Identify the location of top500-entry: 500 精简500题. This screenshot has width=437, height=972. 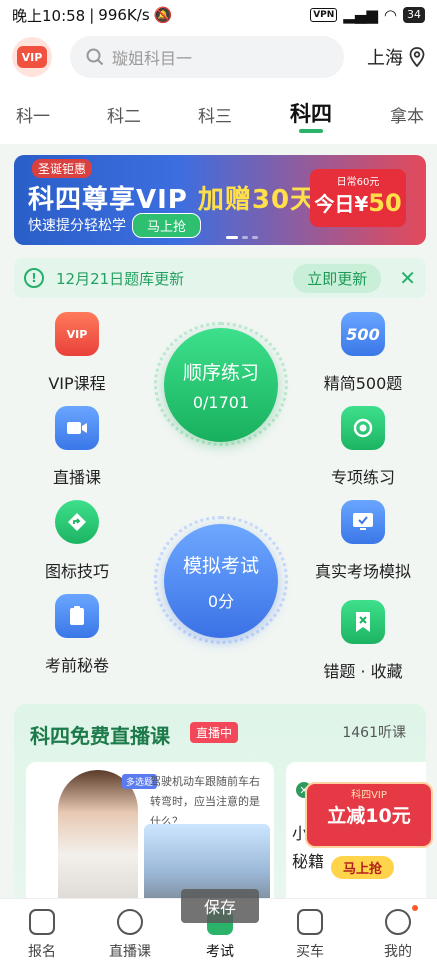
(363, 353).